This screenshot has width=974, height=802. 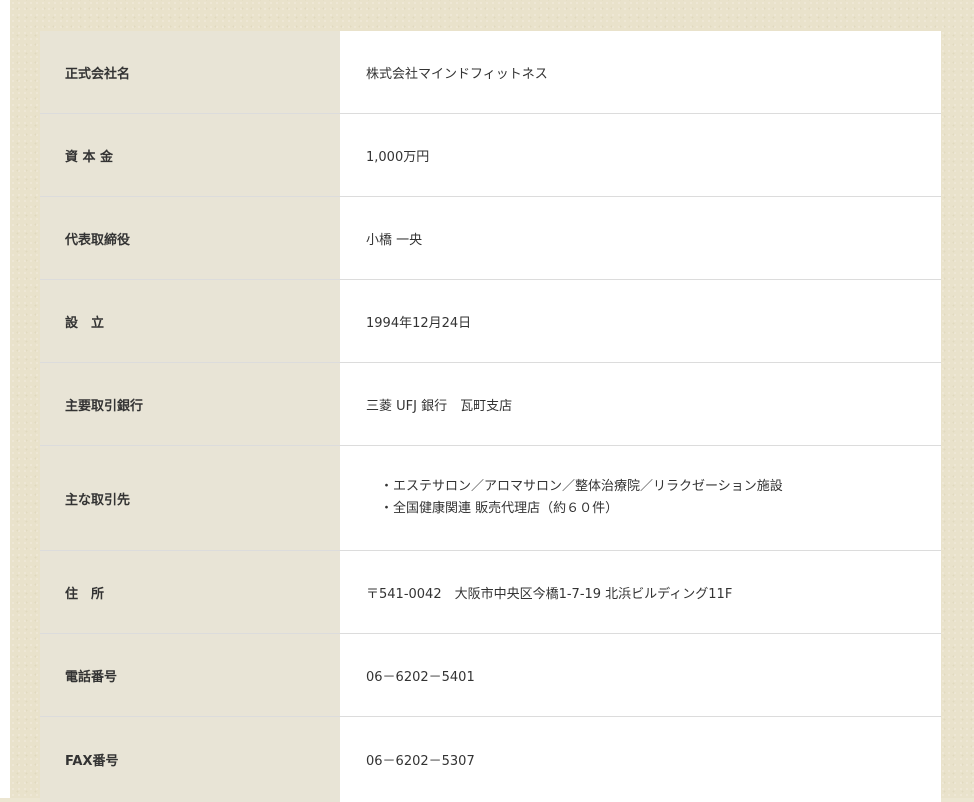 I want to click on row-label-established: 設 立, so click(x=190, y=321).